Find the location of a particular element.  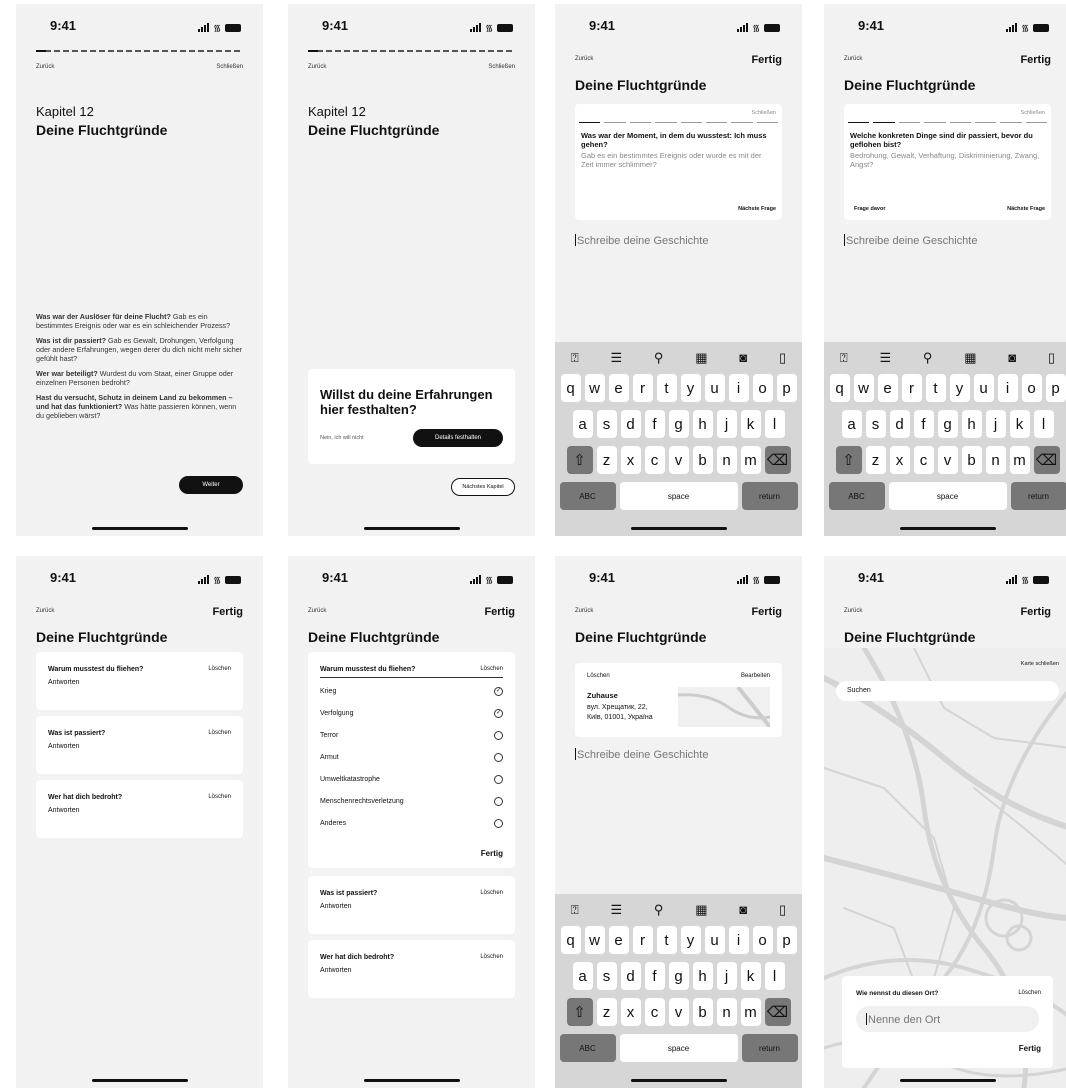

key: l is located at coordinates (1043, 424).